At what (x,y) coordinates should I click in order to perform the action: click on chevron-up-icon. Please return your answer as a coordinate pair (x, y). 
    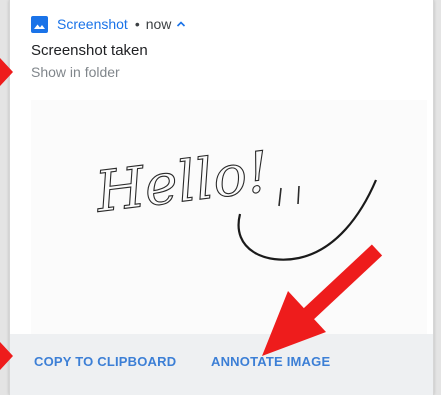
    Looking at the image, I should click on (181, 24).